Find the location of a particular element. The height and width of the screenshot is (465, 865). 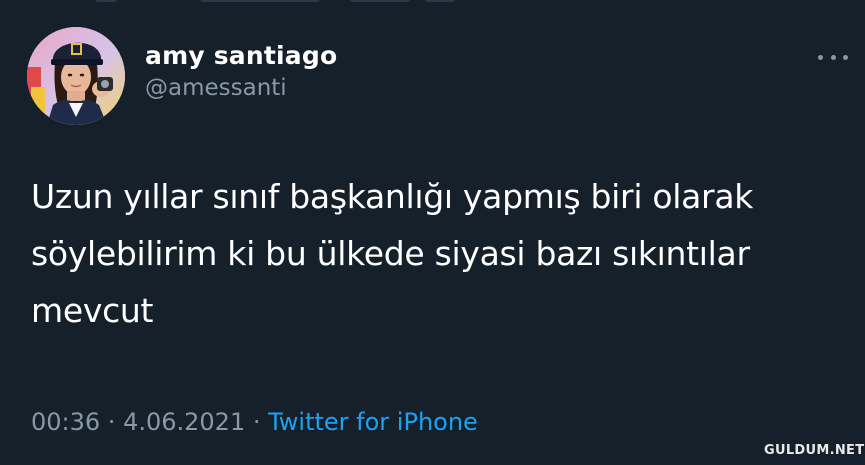

more-options-button is located at coordinates (833, 57).